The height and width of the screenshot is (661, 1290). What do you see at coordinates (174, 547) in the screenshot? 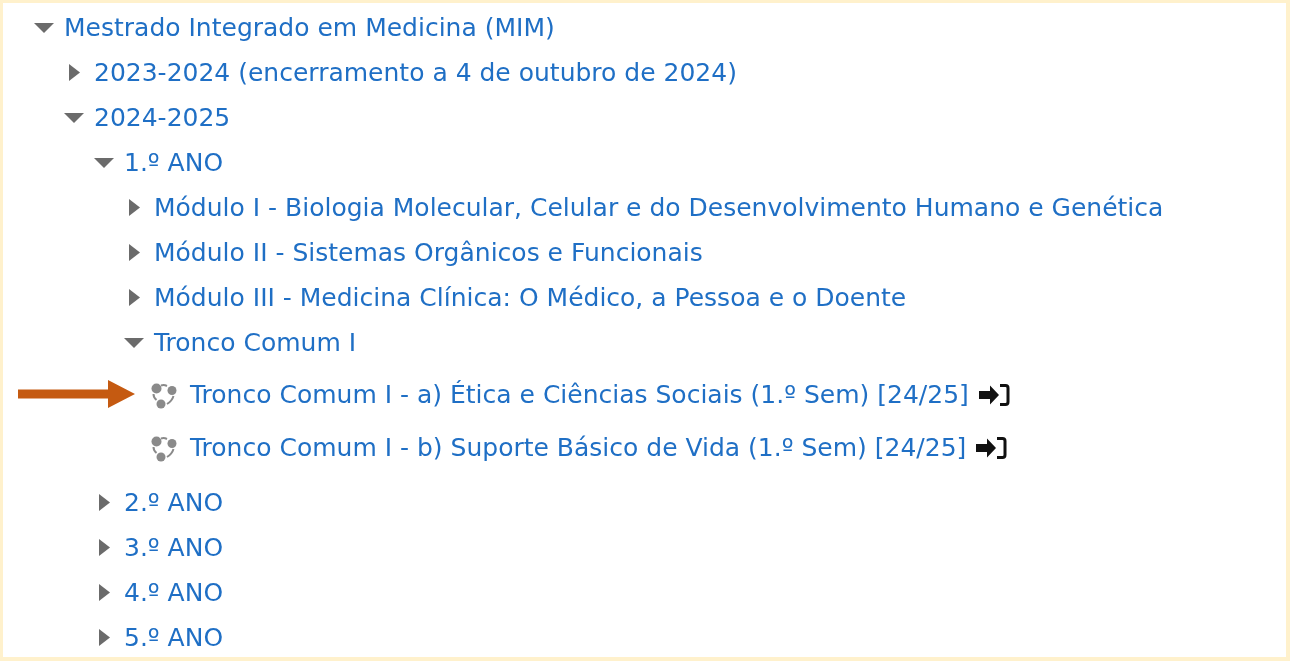
I see `category-link: 3.º ANO` at bounding box center [174, 547].